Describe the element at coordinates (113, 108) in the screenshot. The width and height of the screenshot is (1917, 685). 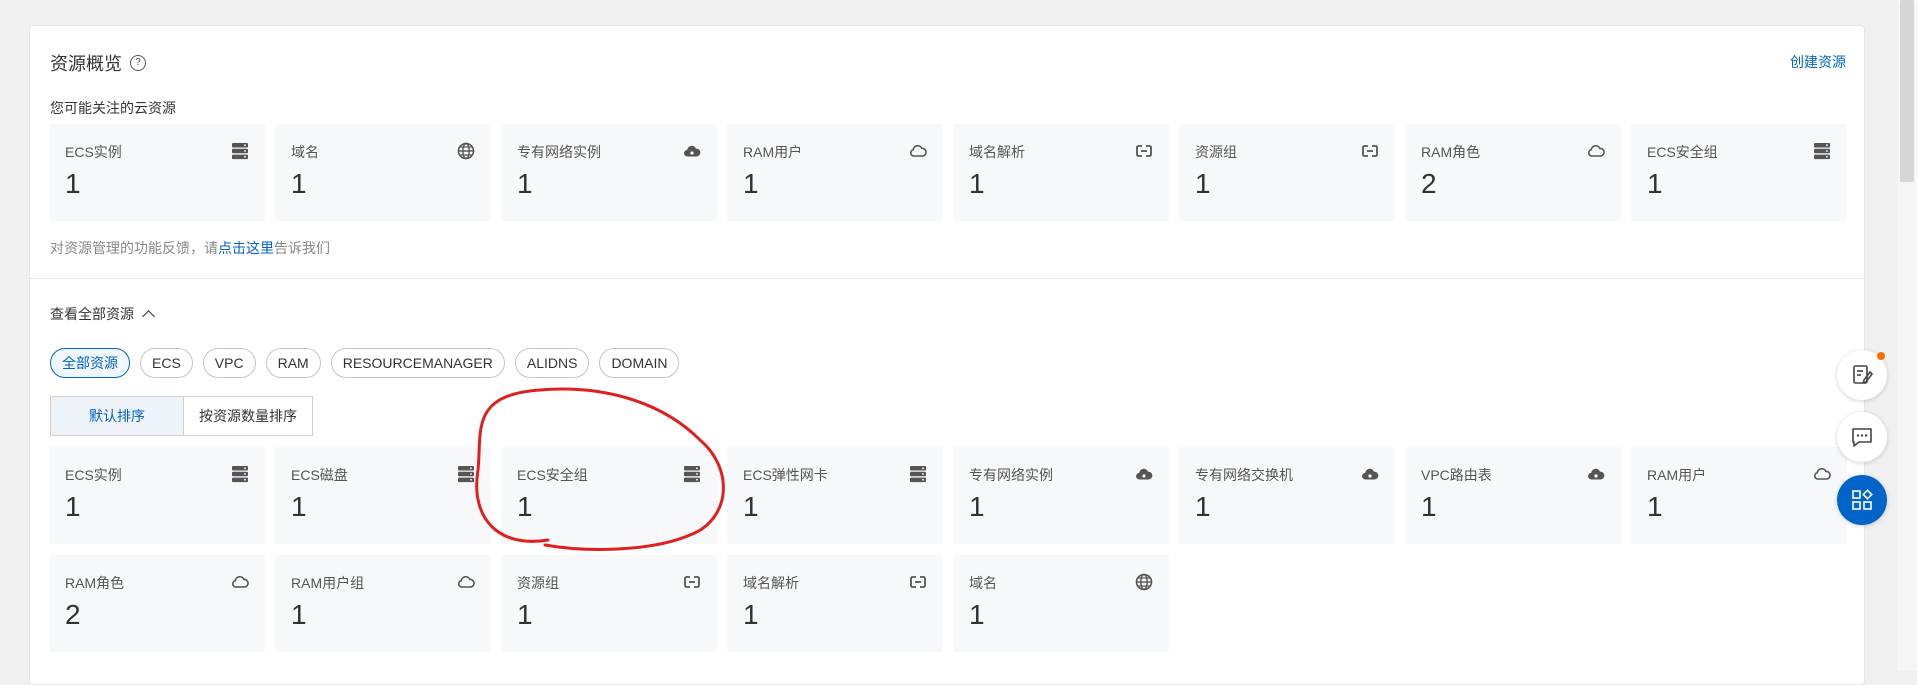
I see `focus-resources-subtitle: 您可能关注的云资源` at that location.